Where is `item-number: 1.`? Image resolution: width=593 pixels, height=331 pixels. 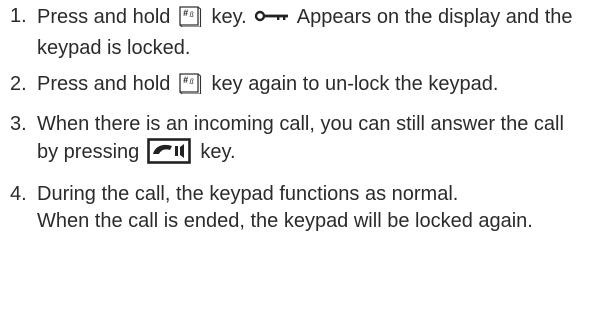
item-number: 1. is located at coordinates (18, 16).